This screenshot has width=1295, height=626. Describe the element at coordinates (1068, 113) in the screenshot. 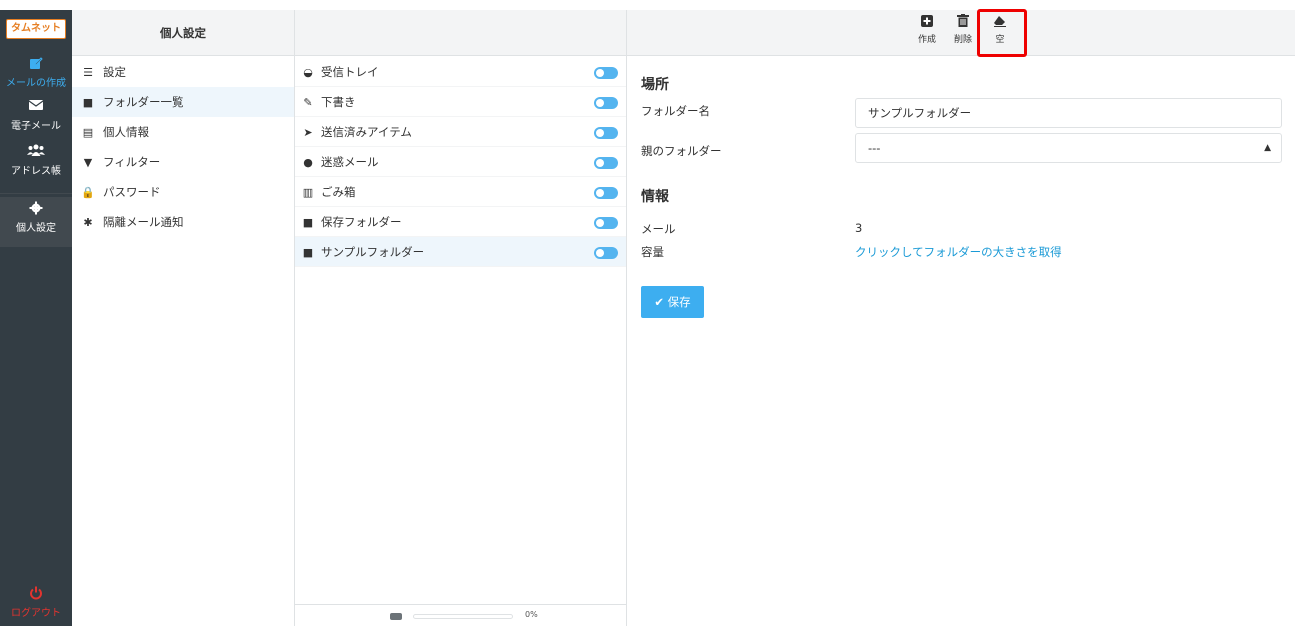

I see `folder-name-field: サンプルフォルダー` at that location.